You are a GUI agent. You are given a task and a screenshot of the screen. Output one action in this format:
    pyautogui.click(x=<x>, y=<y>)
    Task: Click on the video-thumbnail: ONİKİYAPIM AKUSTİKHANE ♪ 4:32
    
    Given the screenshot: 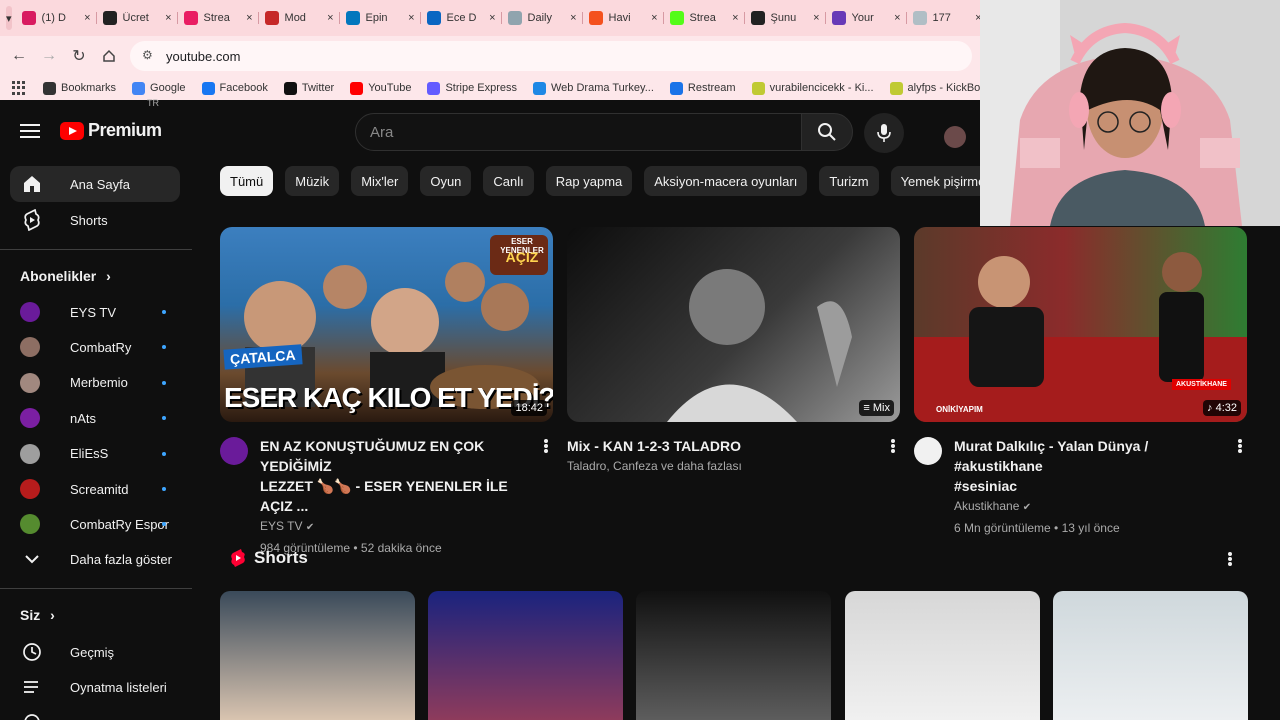 What is the action you would take?
    pyautogui.click(x=1080, y=324)
    